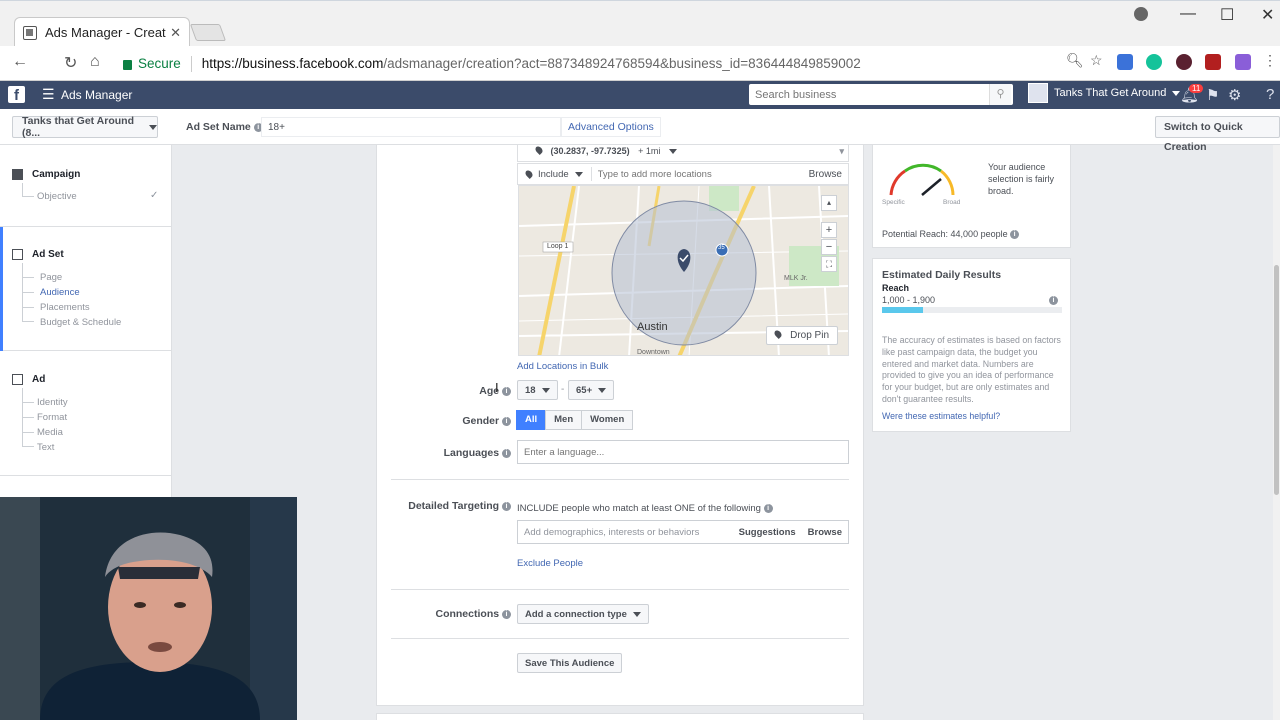 The image size is (1280, 720). Describe the element at coordinates (683, 452) in the screenshot. I see `language-input` at that location.